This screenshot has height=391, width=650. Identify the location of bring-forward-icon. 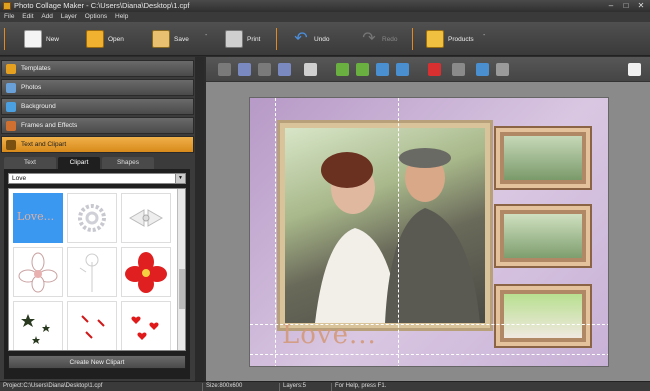
(284, 69).